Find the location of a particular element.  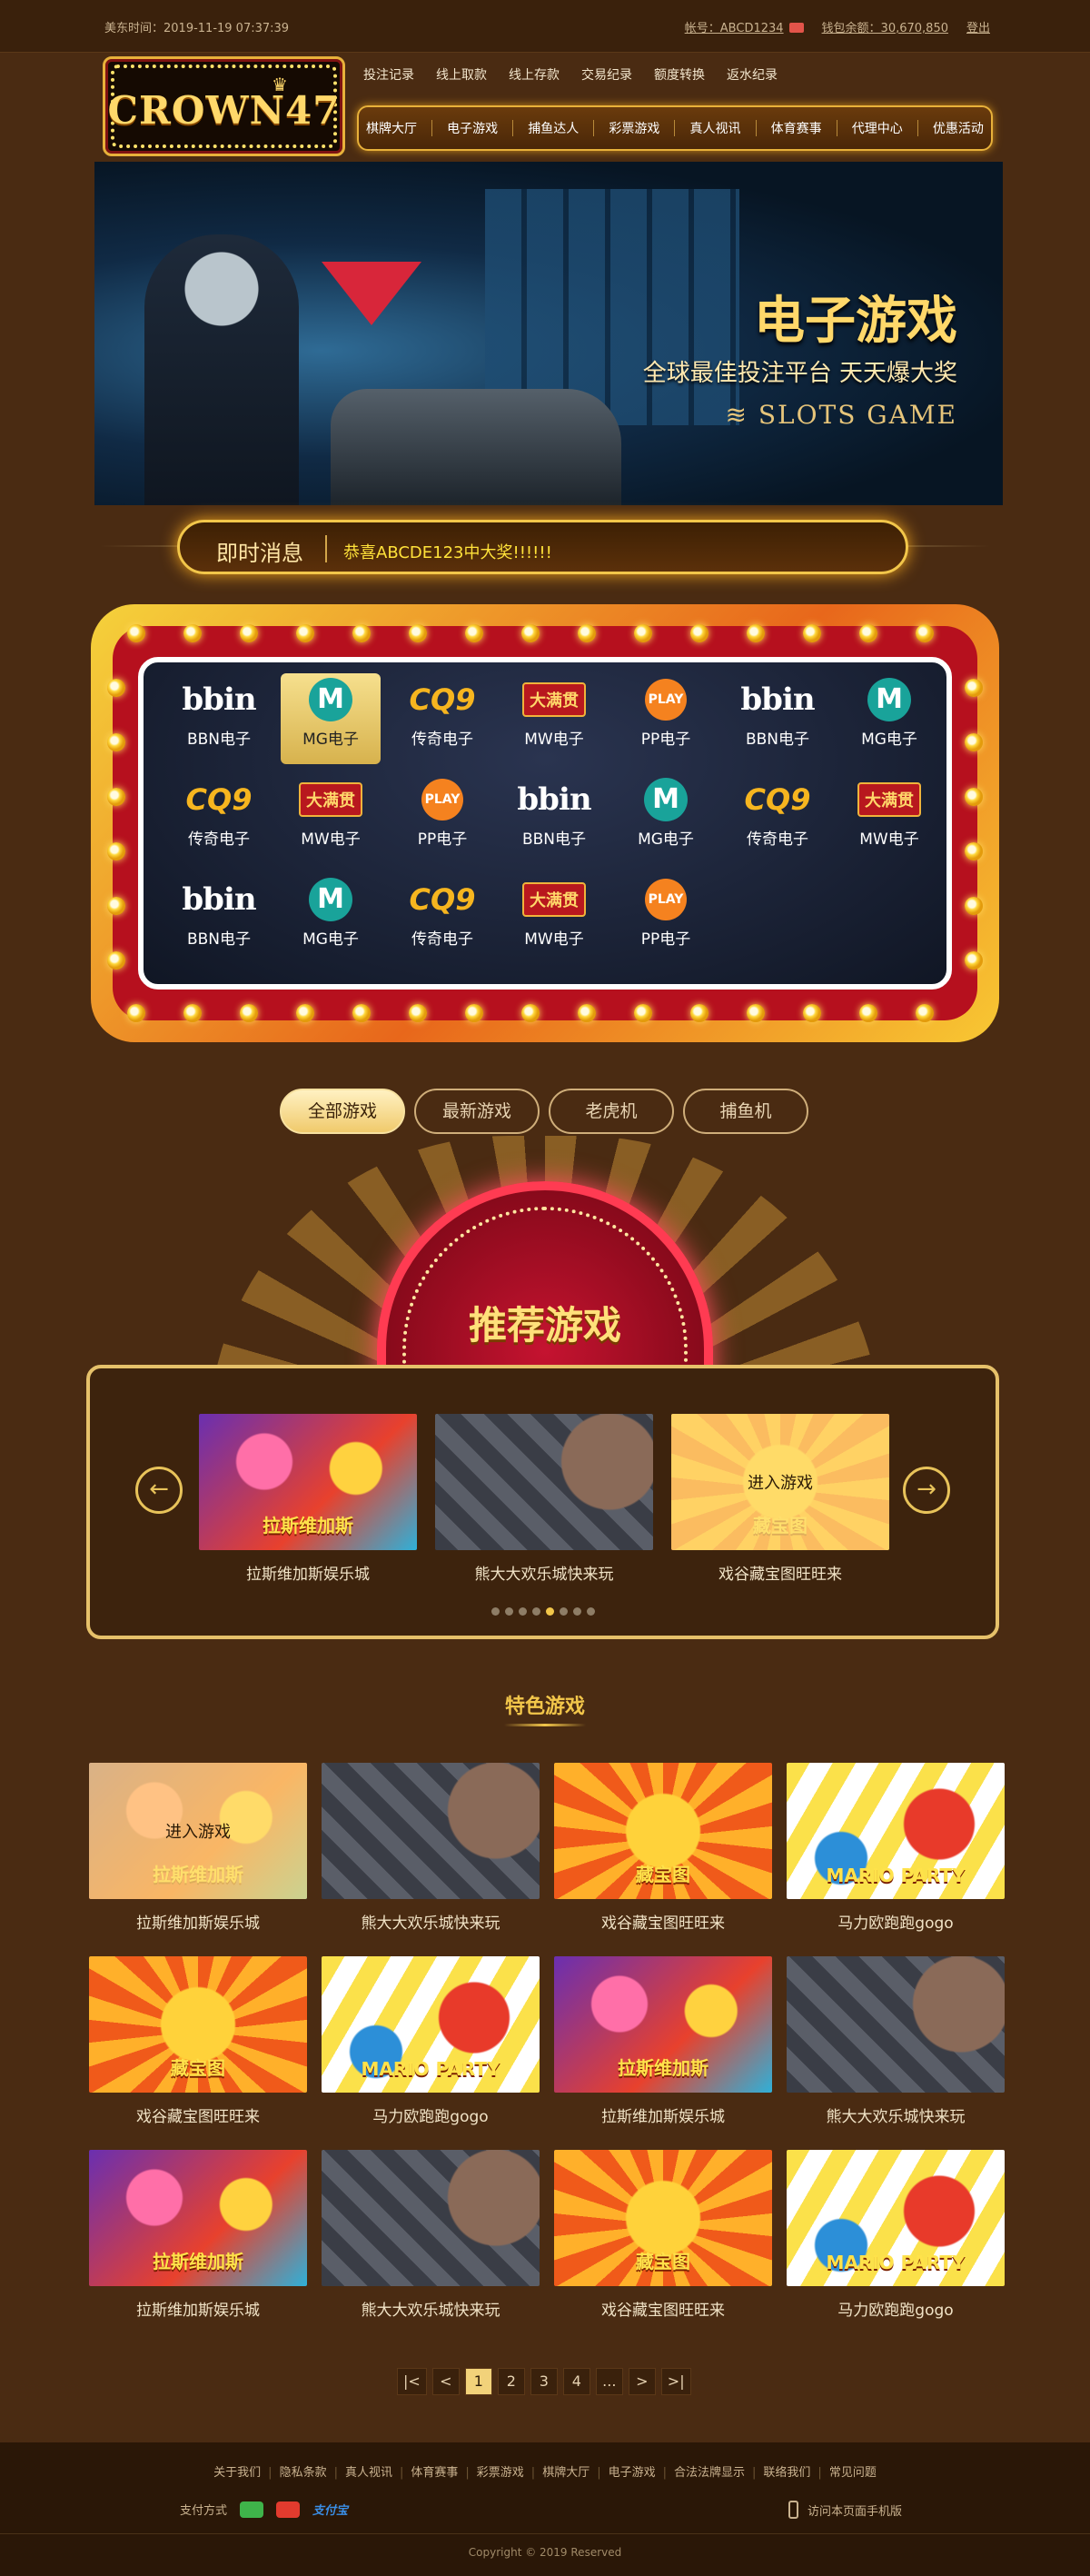

account-label: 帐号：ABCD1234 is located at coordinates (744, 27).